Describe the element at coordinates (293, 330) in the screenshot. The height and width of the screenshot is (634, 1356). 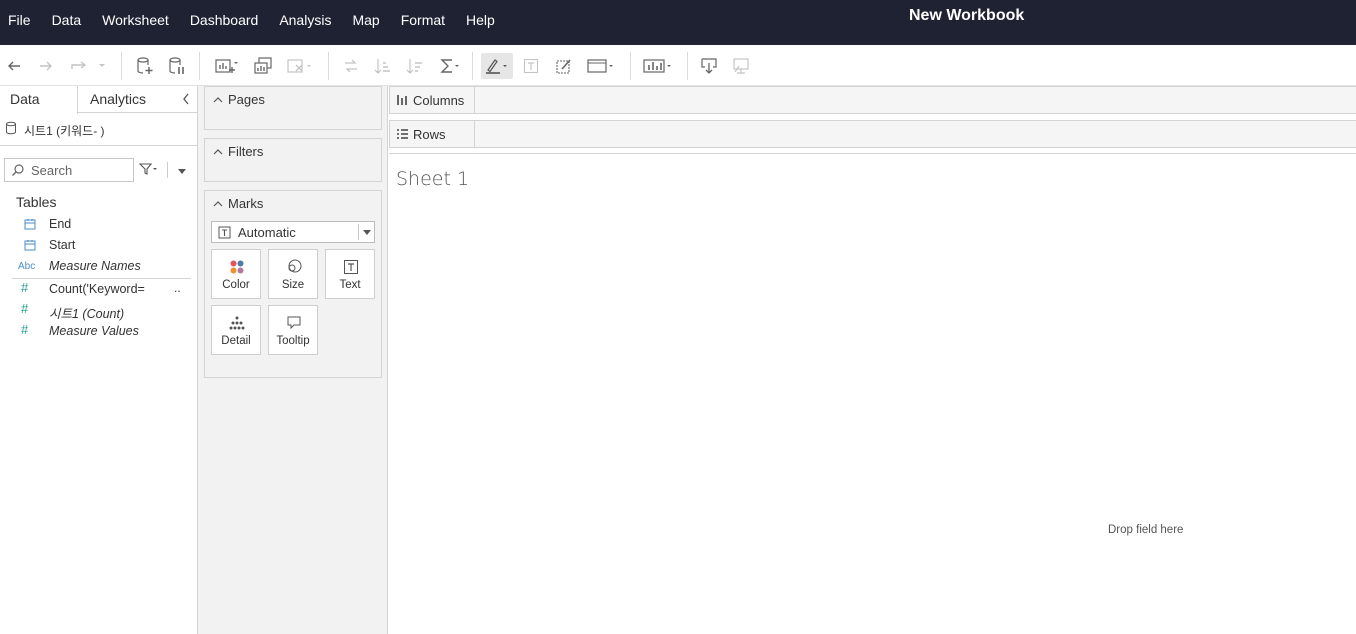
I see `tooltip-button: Tooltip` at that location.